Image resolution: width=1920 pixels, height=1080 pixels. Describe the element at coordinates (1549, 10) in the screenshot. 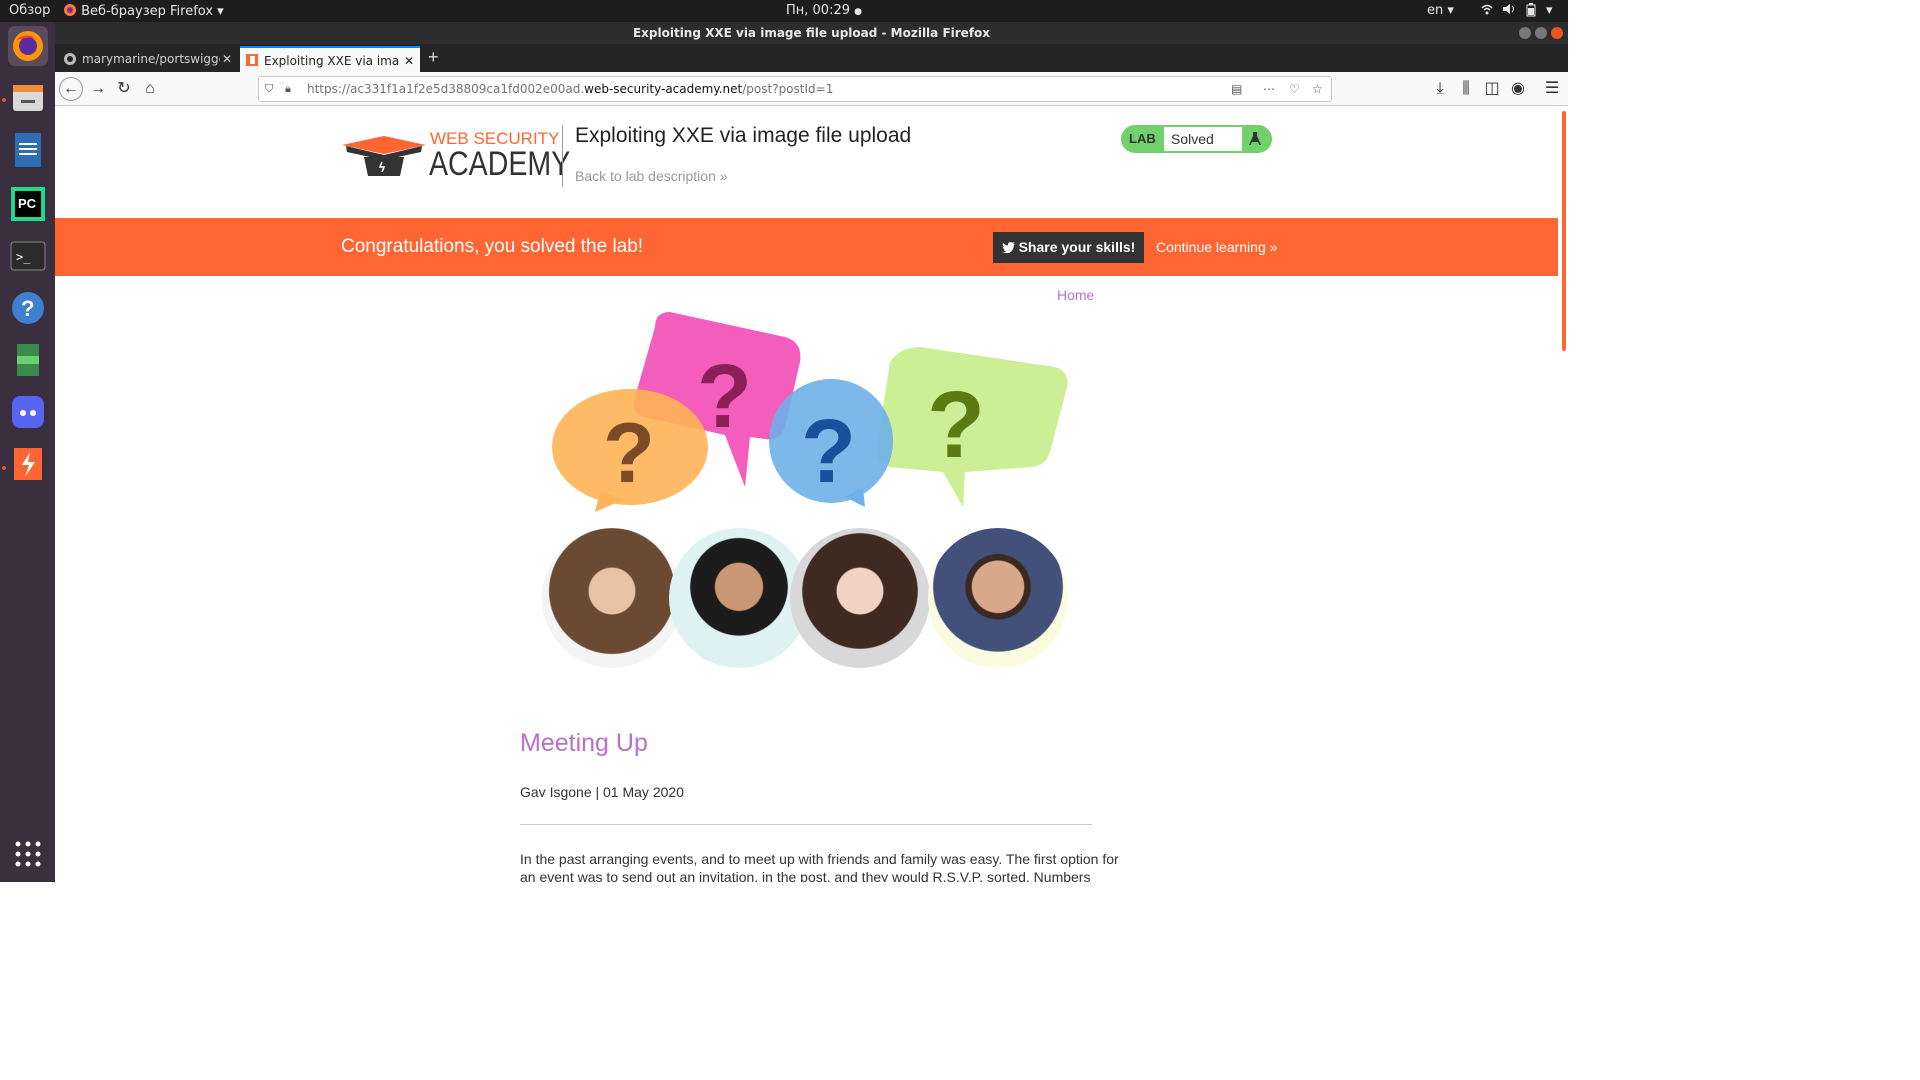

I see `system-menu-icon: ▾` at that location.